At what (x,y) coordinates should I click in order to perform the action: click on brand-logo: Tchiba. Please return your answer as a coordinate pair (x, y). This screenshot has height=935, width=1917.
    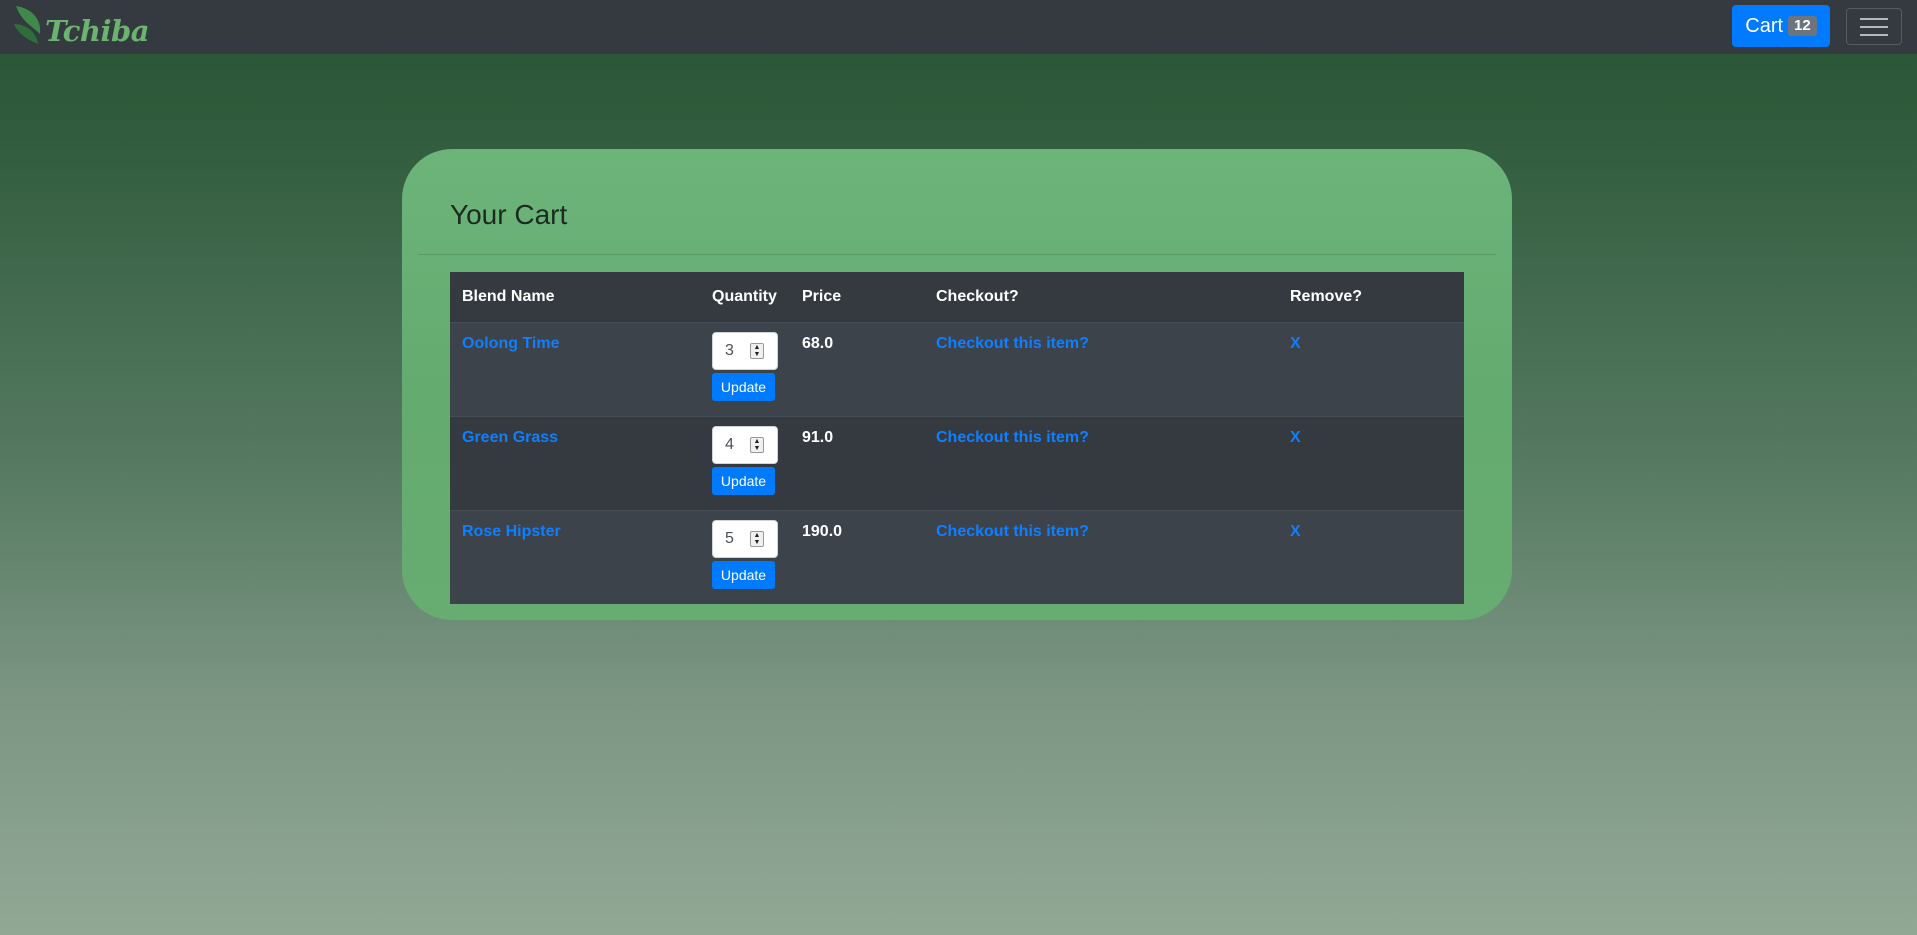
    Looking at the image, I should click on (81, 27).